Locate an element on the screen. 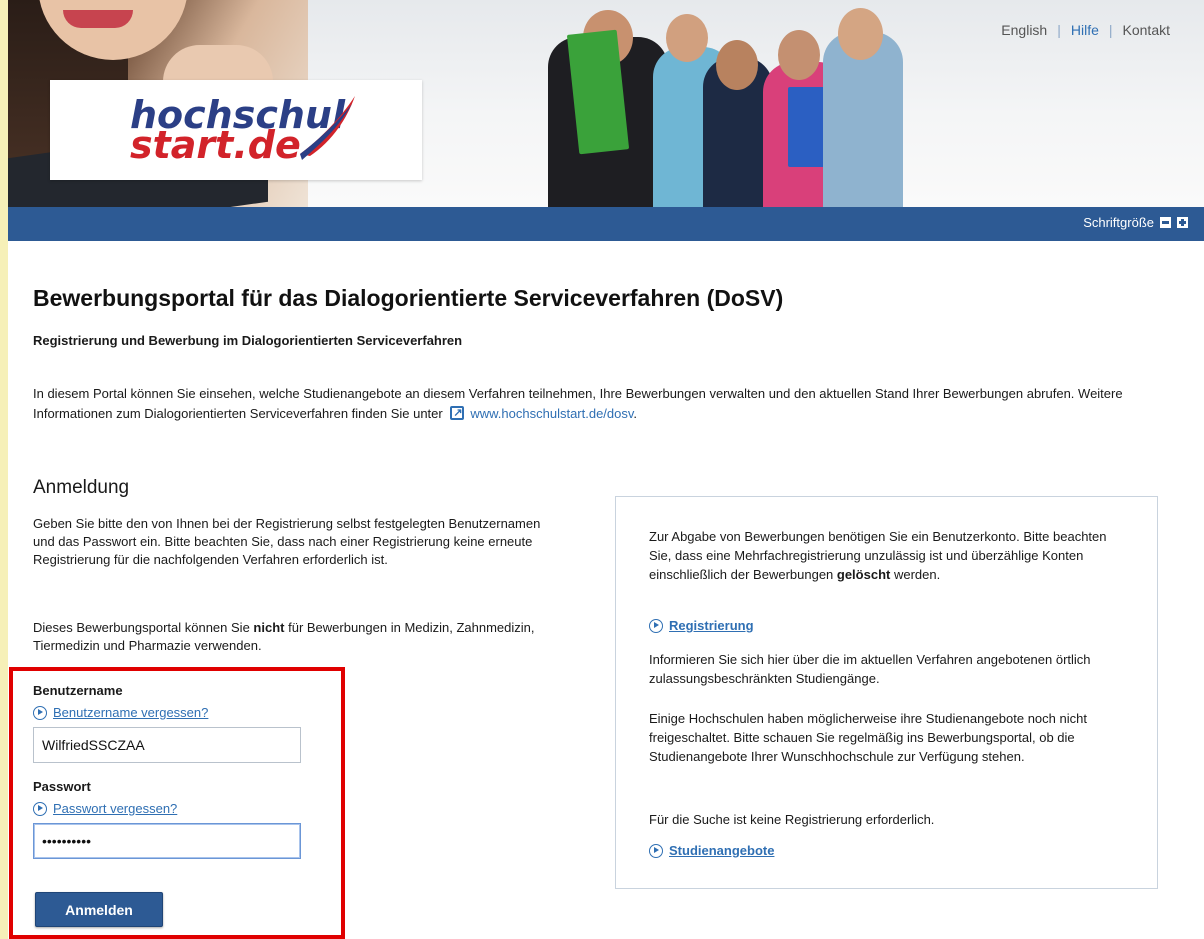  logo: hochschul start.de is located at coordinates (236, 130).